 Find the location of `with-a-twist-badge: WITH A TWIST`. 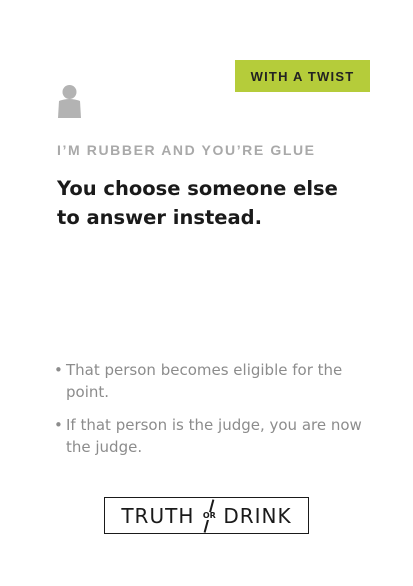

with-a-twist-badge: WITH A TWIST is located at coordinates (302, 76).